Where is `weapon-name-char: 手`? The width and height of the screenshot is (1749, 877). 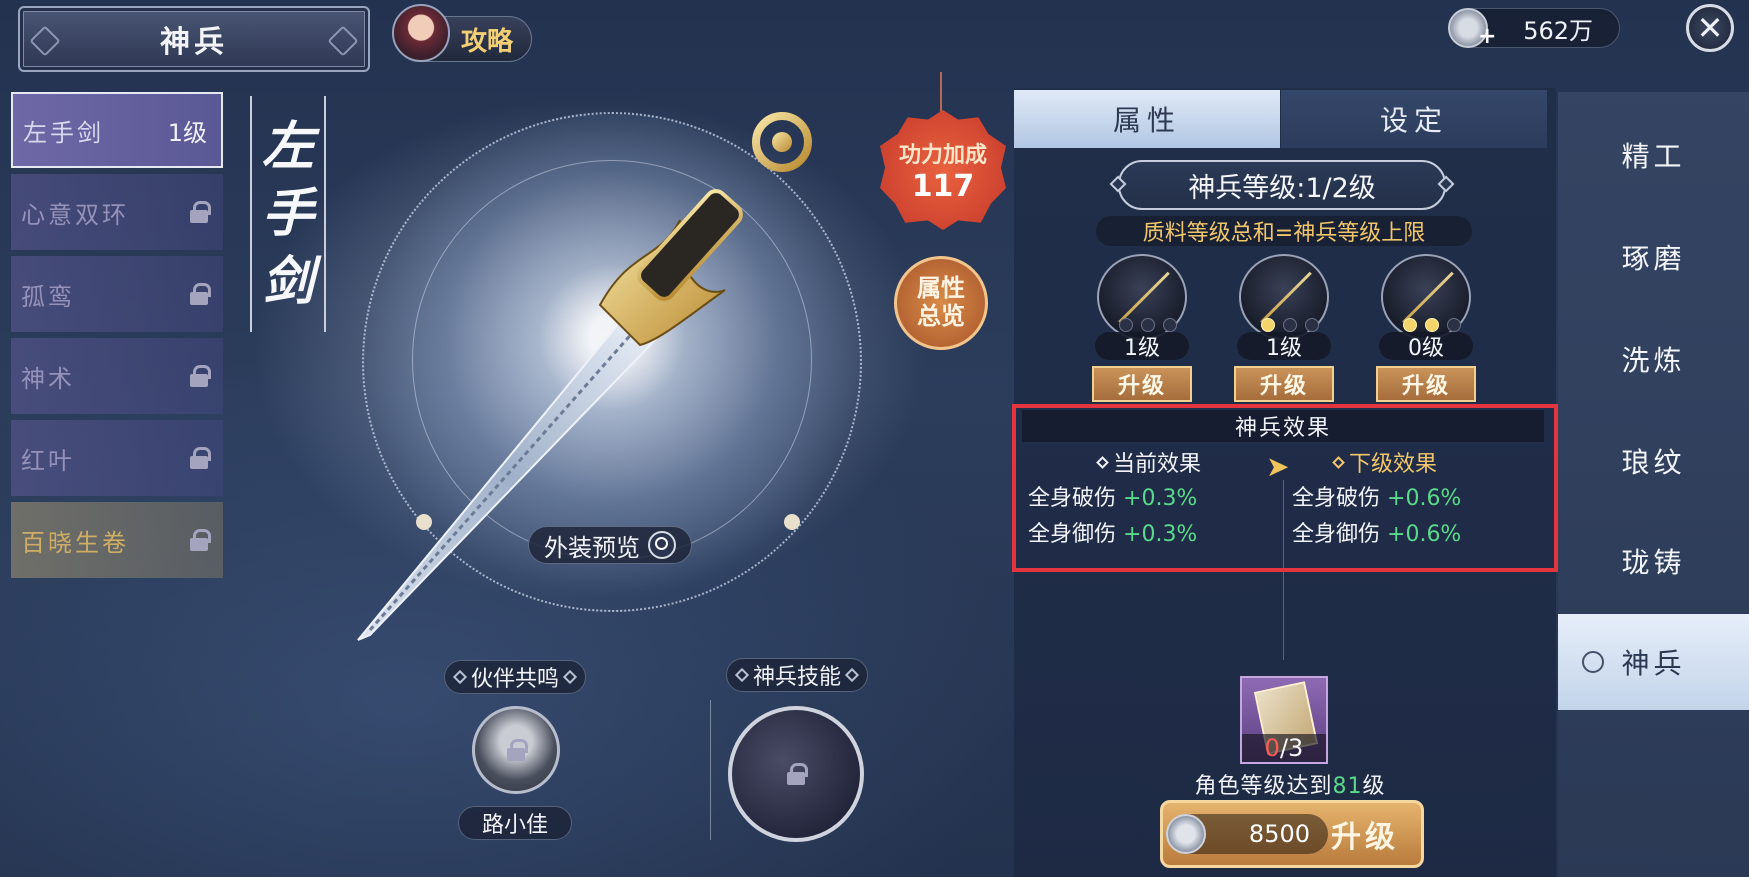 weapon-name-char: 手 is located at coordinates (287, 214).